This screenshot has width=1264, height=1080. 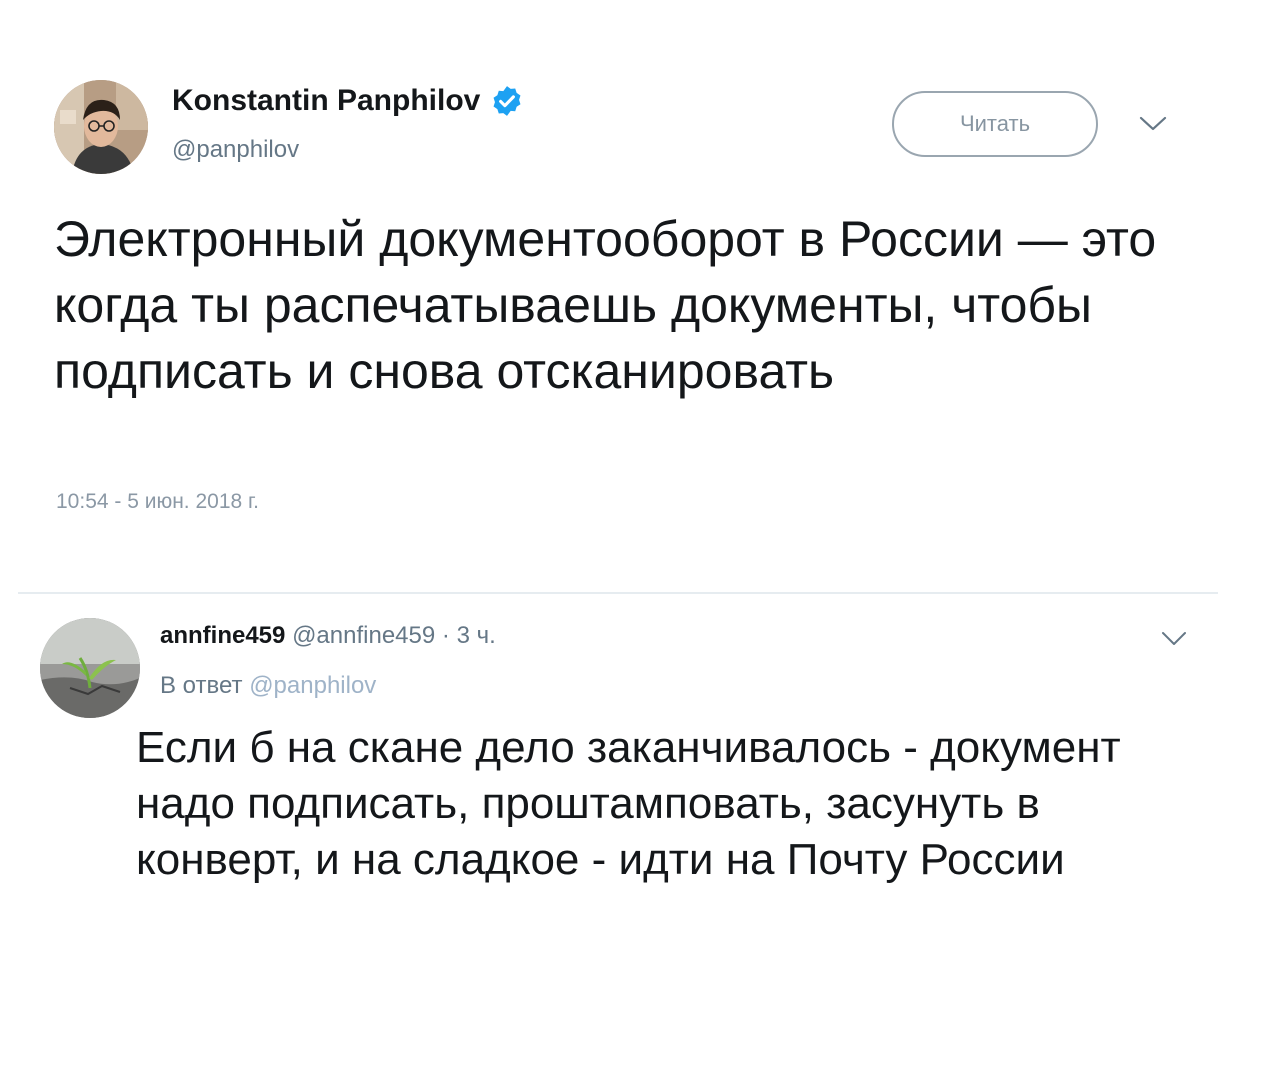 I want to click on author-avatar, so click(x=101, y=127).